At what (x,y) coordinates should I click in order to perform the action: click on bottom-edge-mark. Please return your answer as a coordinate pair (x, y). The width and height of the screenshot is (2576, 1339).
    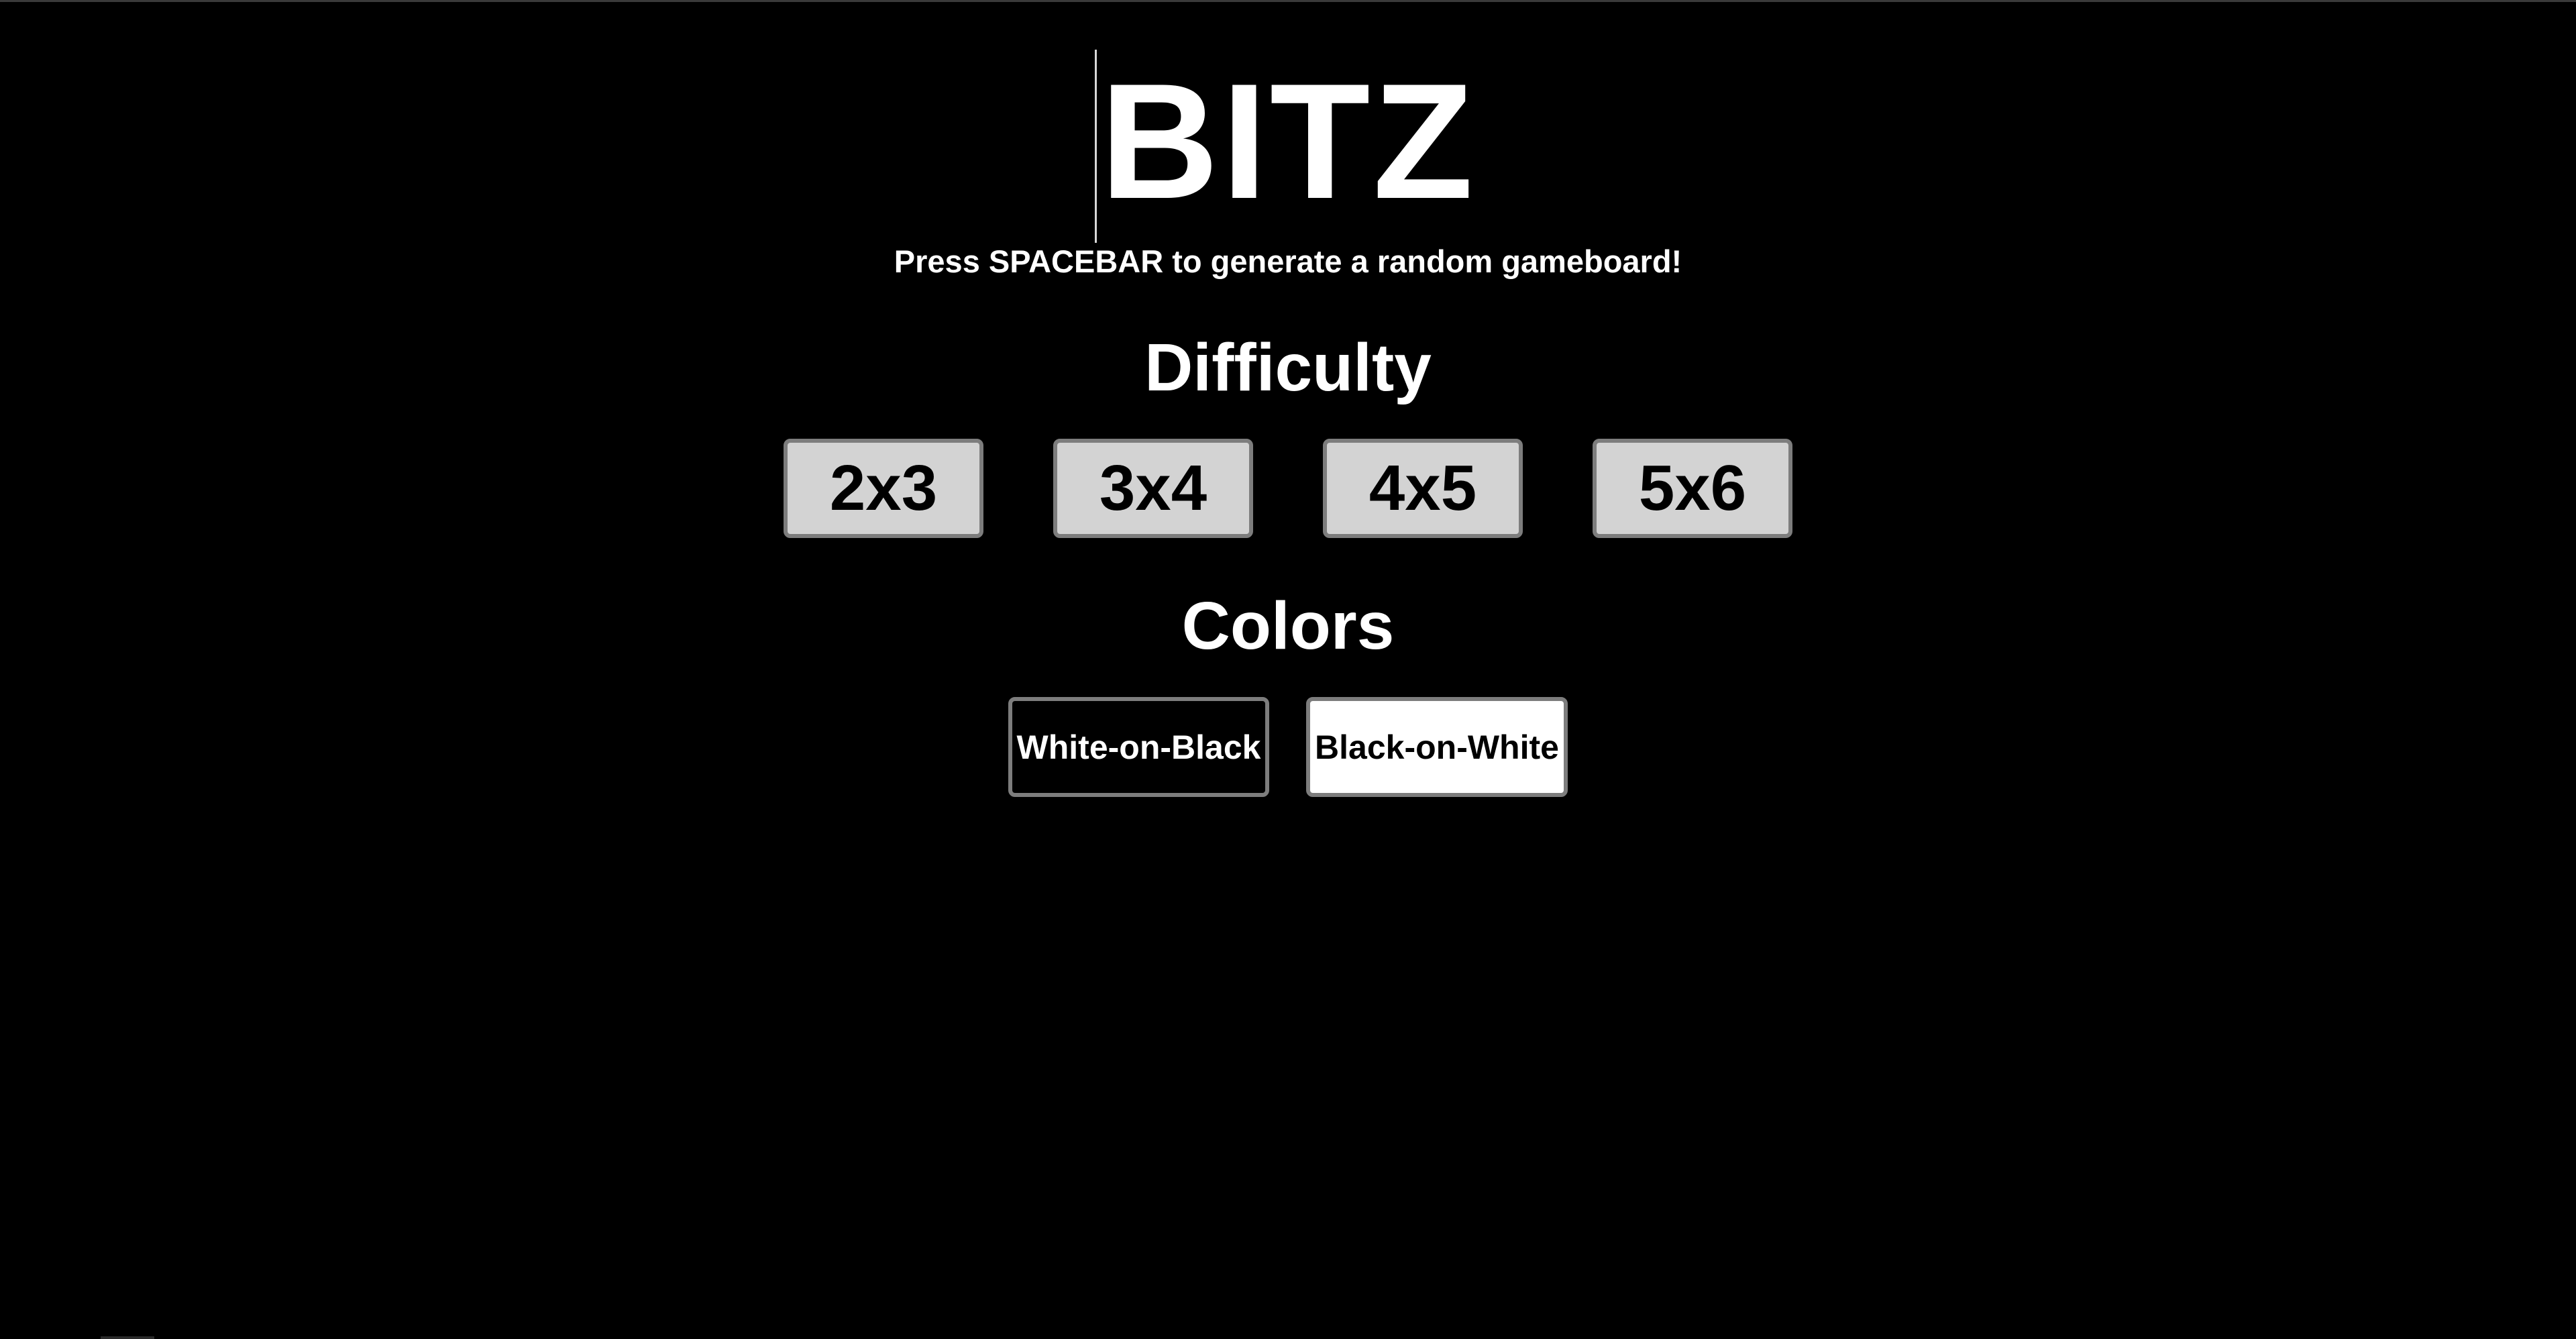
    Looking at the image, I should click on (127, 1337).